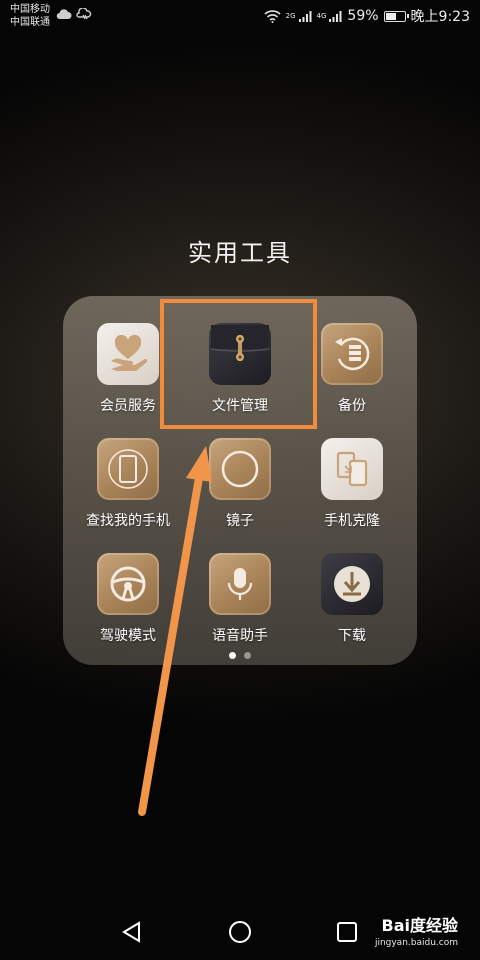 This screenshot has height=960, width=480. I want to click on pointer-arrow, so click(175, 631).